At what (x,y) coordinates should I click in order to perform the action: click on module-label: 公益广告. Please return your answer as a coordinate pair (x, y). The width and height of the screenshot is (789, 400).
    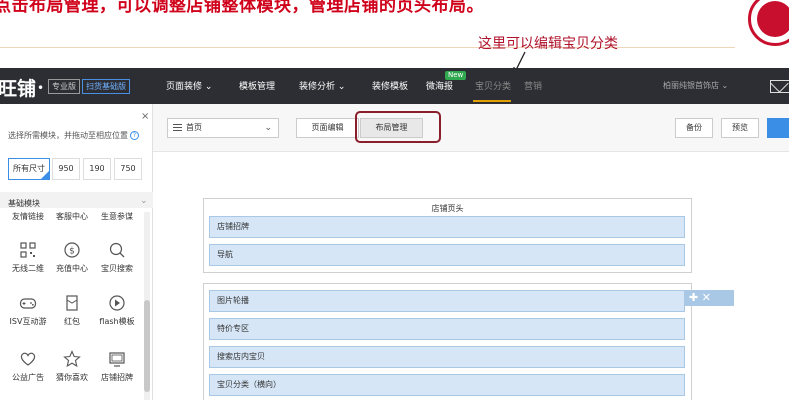
    Looking at the image, I should click on (28, 377).